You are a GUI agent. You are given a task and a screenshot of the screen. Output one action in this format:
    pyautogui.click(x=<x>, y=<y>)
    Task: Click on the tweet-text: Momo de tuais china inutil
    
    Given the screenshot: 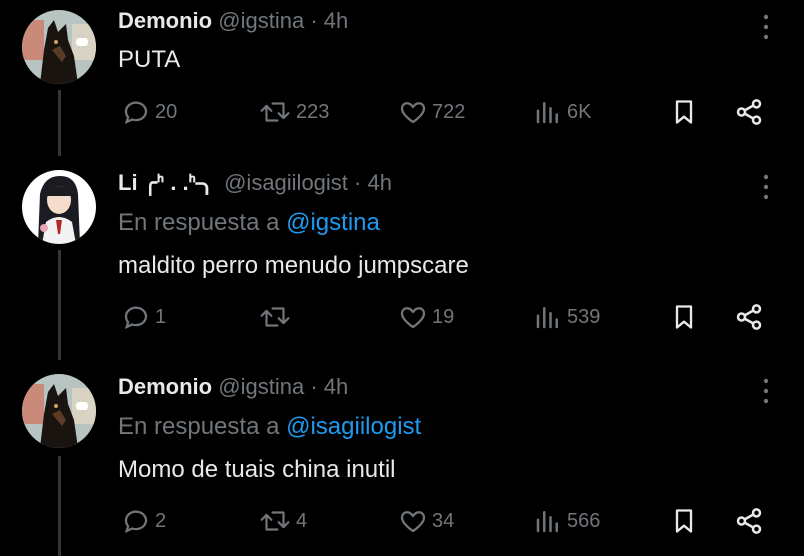 What is the action you would take?
    pyautogui.click(x=257, y=469)
    